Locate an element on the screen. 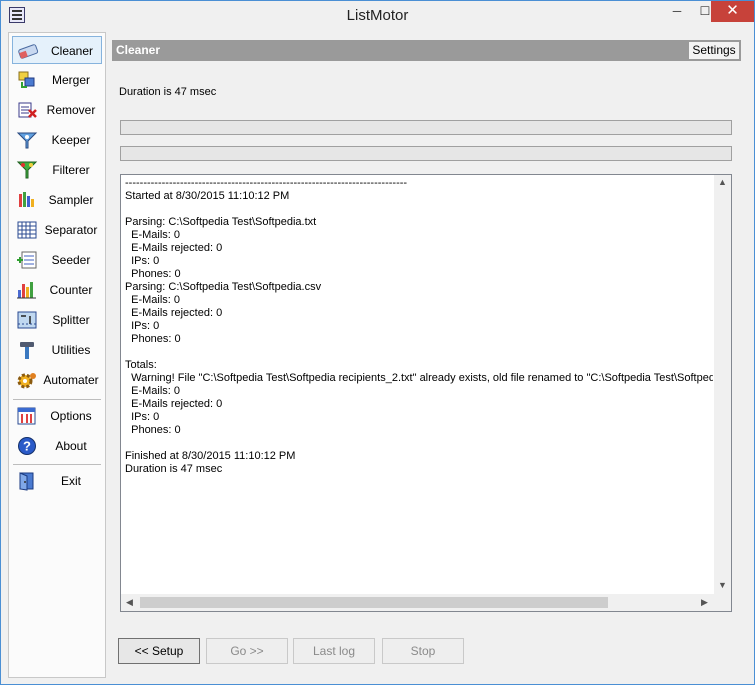 Image resolution: width=755 pixels, height=685 pixels. sidebar-item-label: Exit is located at coordinates (70, 481).